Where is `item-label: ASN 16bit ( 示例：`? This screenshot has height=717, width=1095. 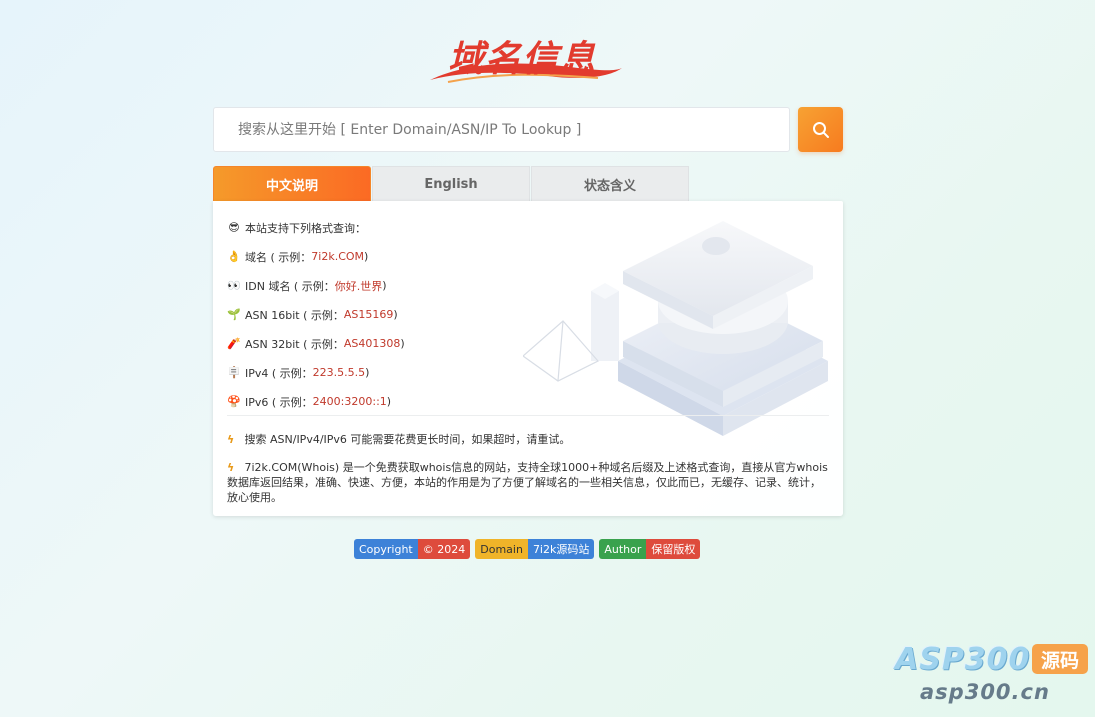
item-label: ASN 16bit ( 示例： is located at coordinates (294, 315).